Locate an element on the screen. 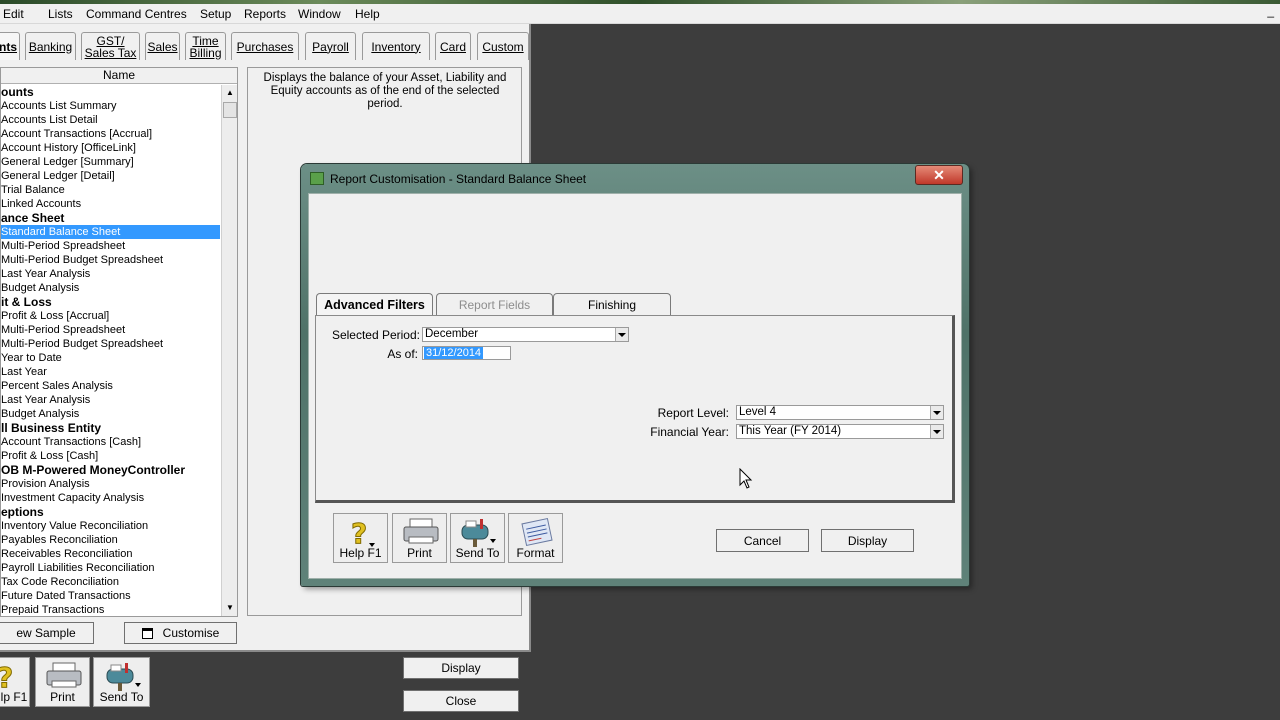  tab-label: Custom is located at coordinates (503, 46).